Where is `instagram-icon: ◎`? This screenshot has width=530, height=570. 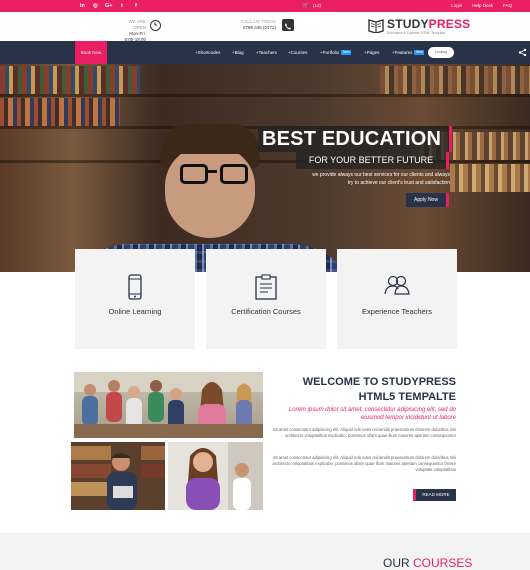
instagram-icon: ◎ is located at coordinates (95, 6).